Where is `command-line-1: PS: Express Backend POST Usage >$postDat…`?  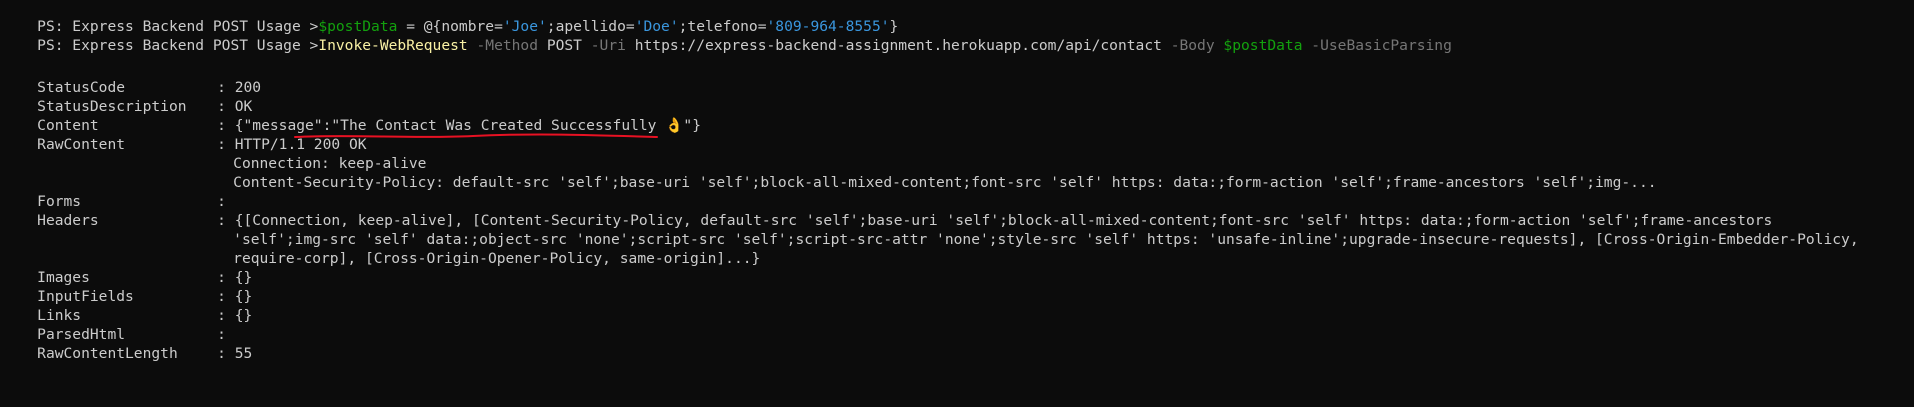
command-line-1: PS: Express Backend POST Usage >$postDat… is located at coordinates (468, 26).